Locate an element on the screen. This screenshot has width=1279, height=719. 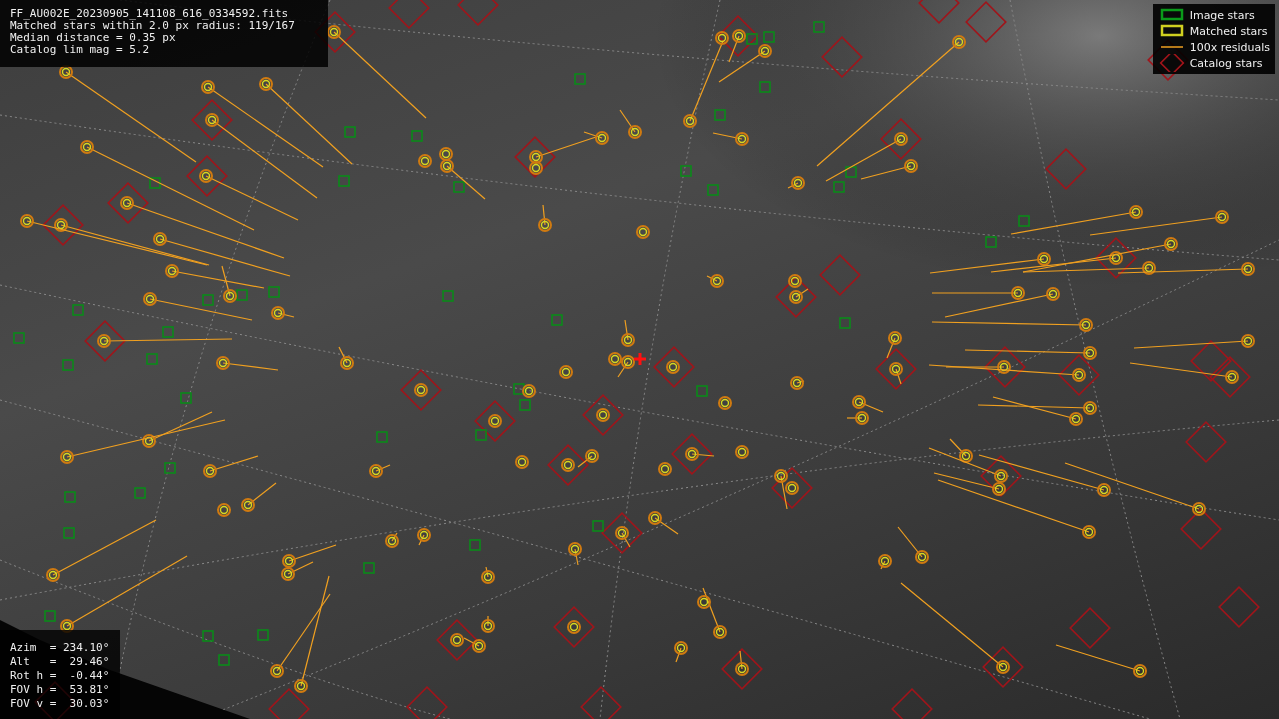
pointing-text: Azim = 234.10° is located at coordinates (60, 648).